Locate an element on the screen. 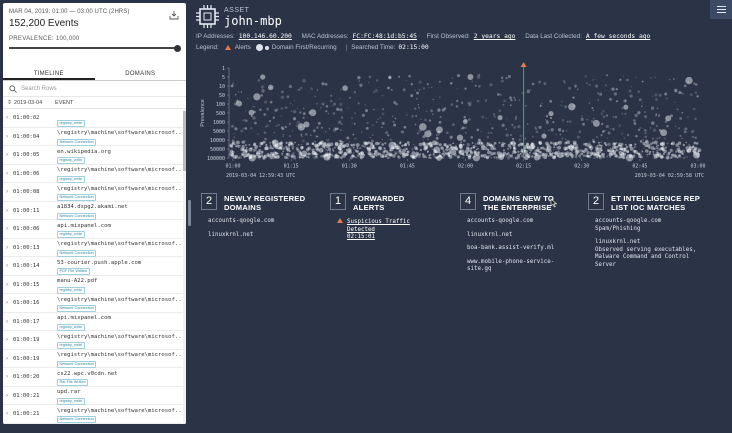  alert-time: 02:15:01 is located at coordinates (361, 237).